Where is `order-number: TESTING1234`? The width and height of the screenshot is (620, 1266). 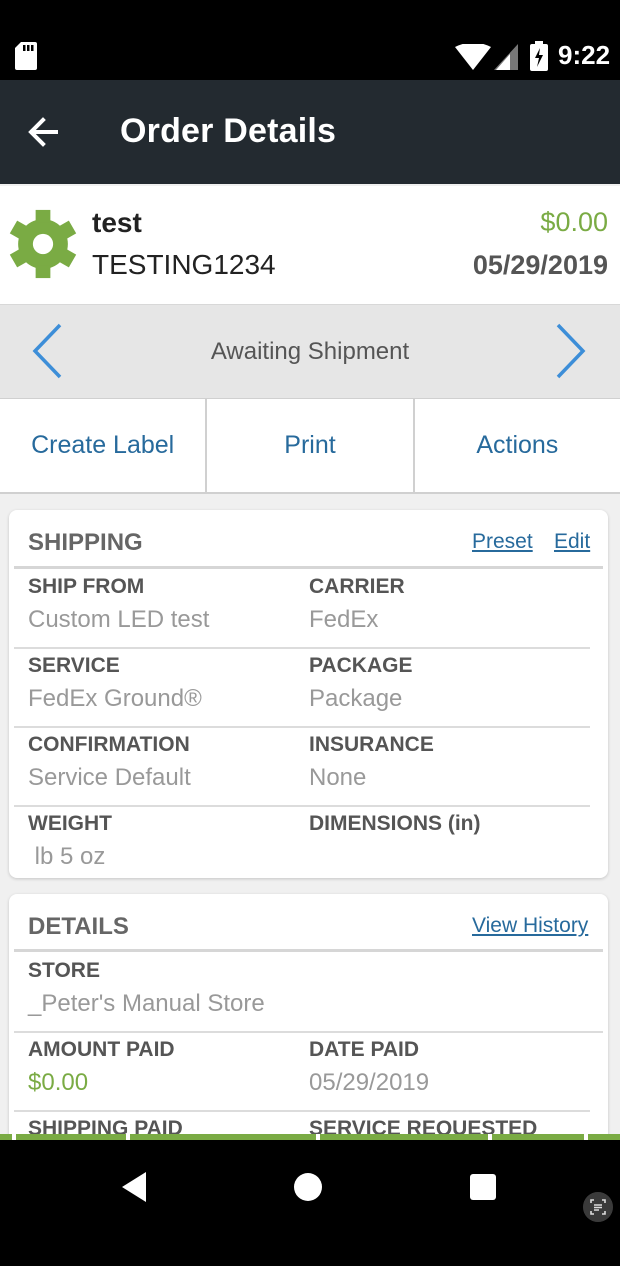
order-number: TESTING1234 is located at coordinates (184, 264).